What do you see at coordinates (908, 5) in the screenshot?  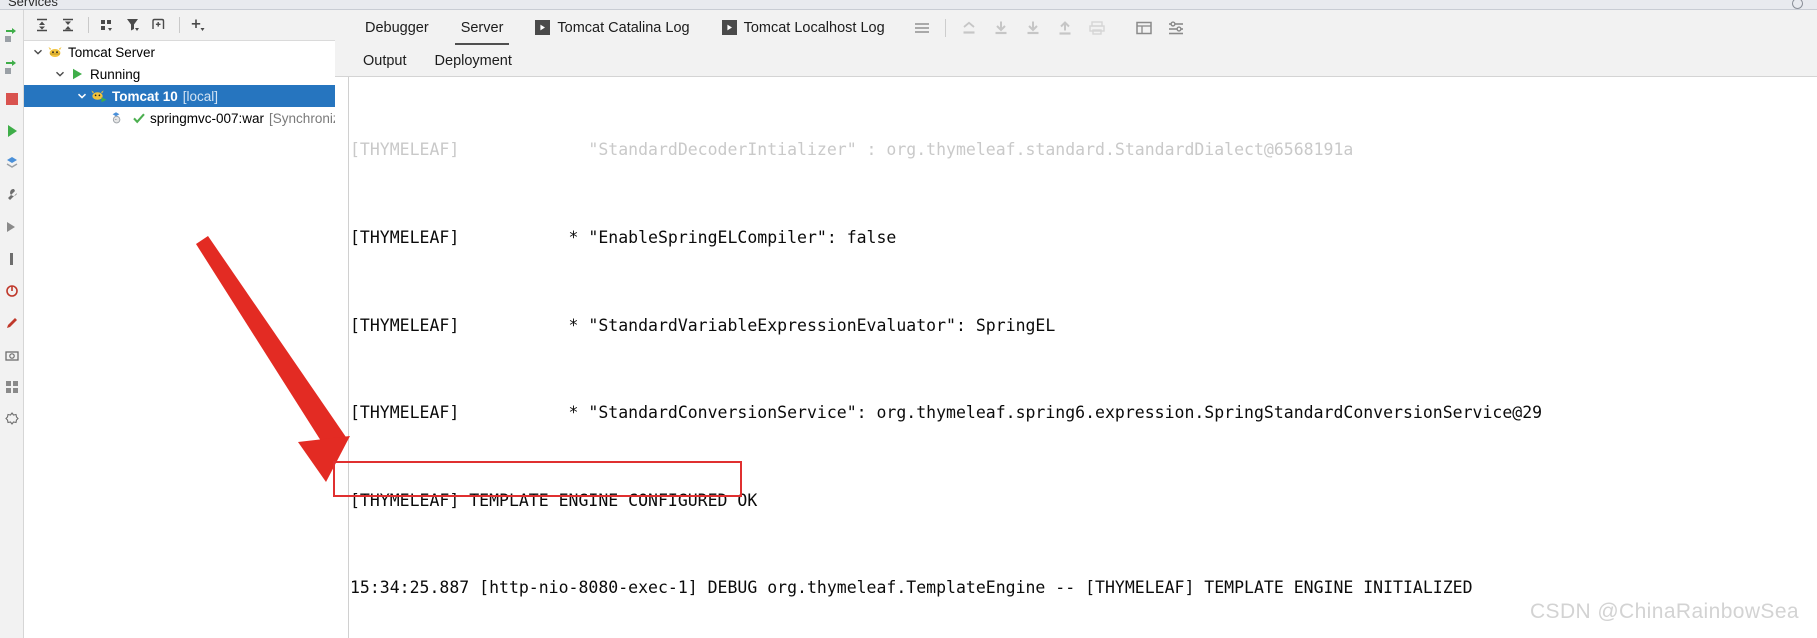 I see `window-title-strip: Services` at bounding box center [908, 5].